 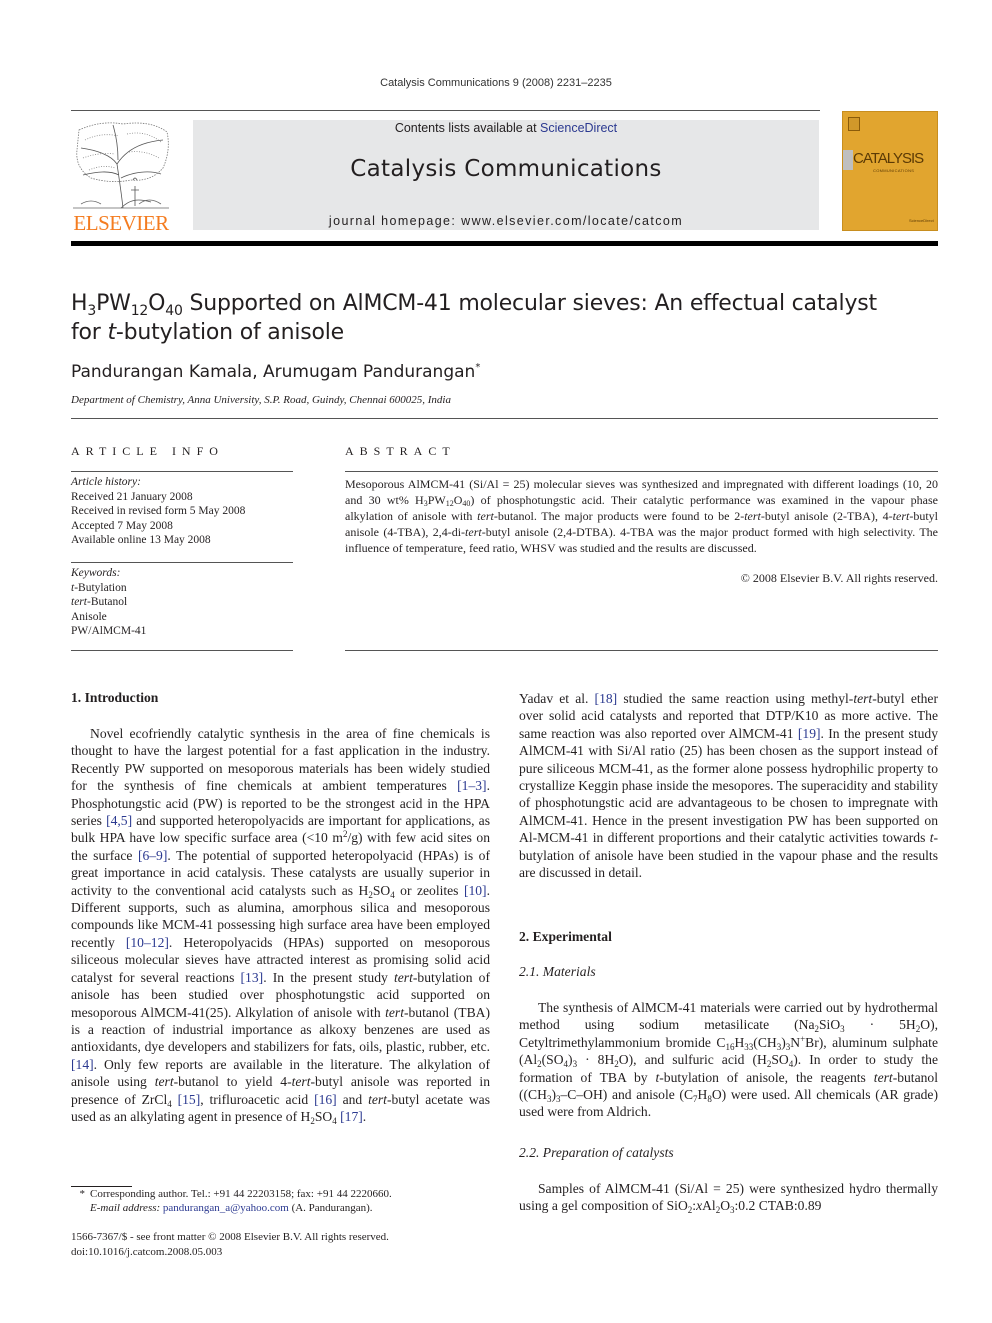 What do you see at coordinates (115, 697) in the screenshot?
I see `introduction-heading: 1. Introduction` at bounding box center [115, 697].